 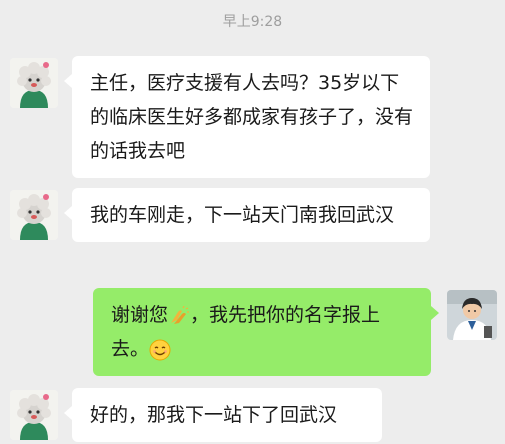 What do you see at coordinates (252, 22) in the screenshot?
I see `chat-timestamp: 早上9:28` at bounding box center [252, 22].